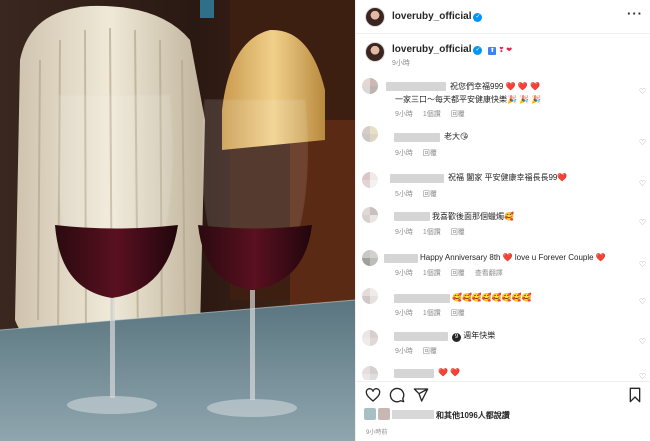 This screenshot has width=650, height=441. I want to click on comment-text: 祝福 闔家 平安健康幸福長長99❤️, so click(508, 177).